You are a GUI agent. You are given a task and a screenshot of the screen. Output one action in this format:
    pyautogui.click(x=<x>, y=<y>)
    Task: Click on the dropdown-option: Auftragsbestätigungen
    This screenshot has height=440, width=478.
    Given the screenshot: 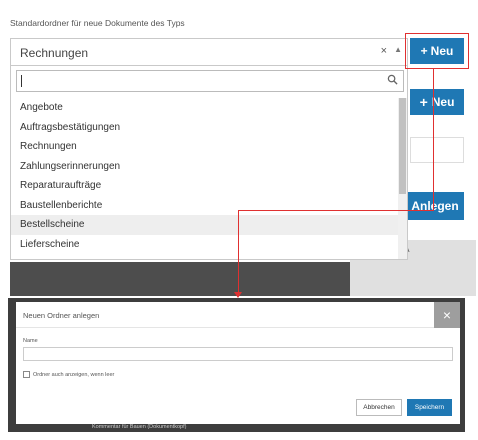 What is the action you would take?
    pyautogui.click(x=205, y=128)
    